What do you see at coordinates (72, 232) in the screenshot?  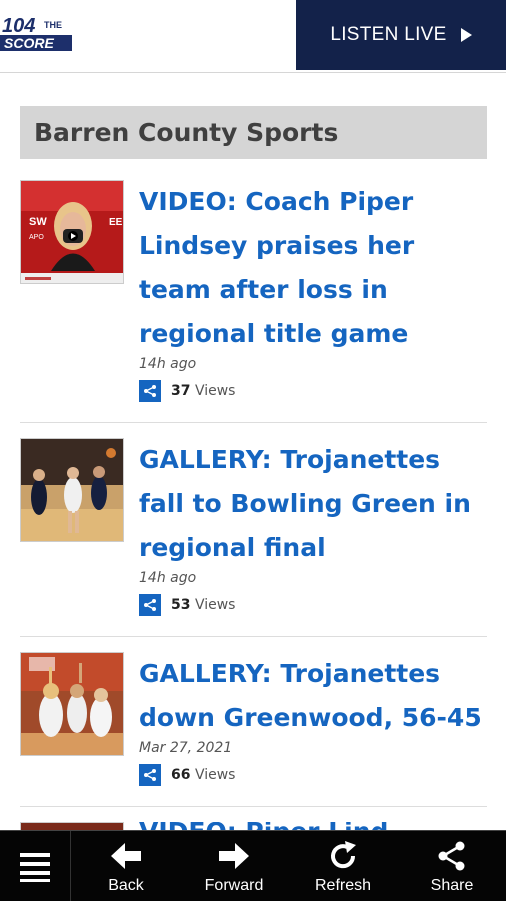 I see `article-thumbnail: SW APO EEN` at bounding box center [72, 232].